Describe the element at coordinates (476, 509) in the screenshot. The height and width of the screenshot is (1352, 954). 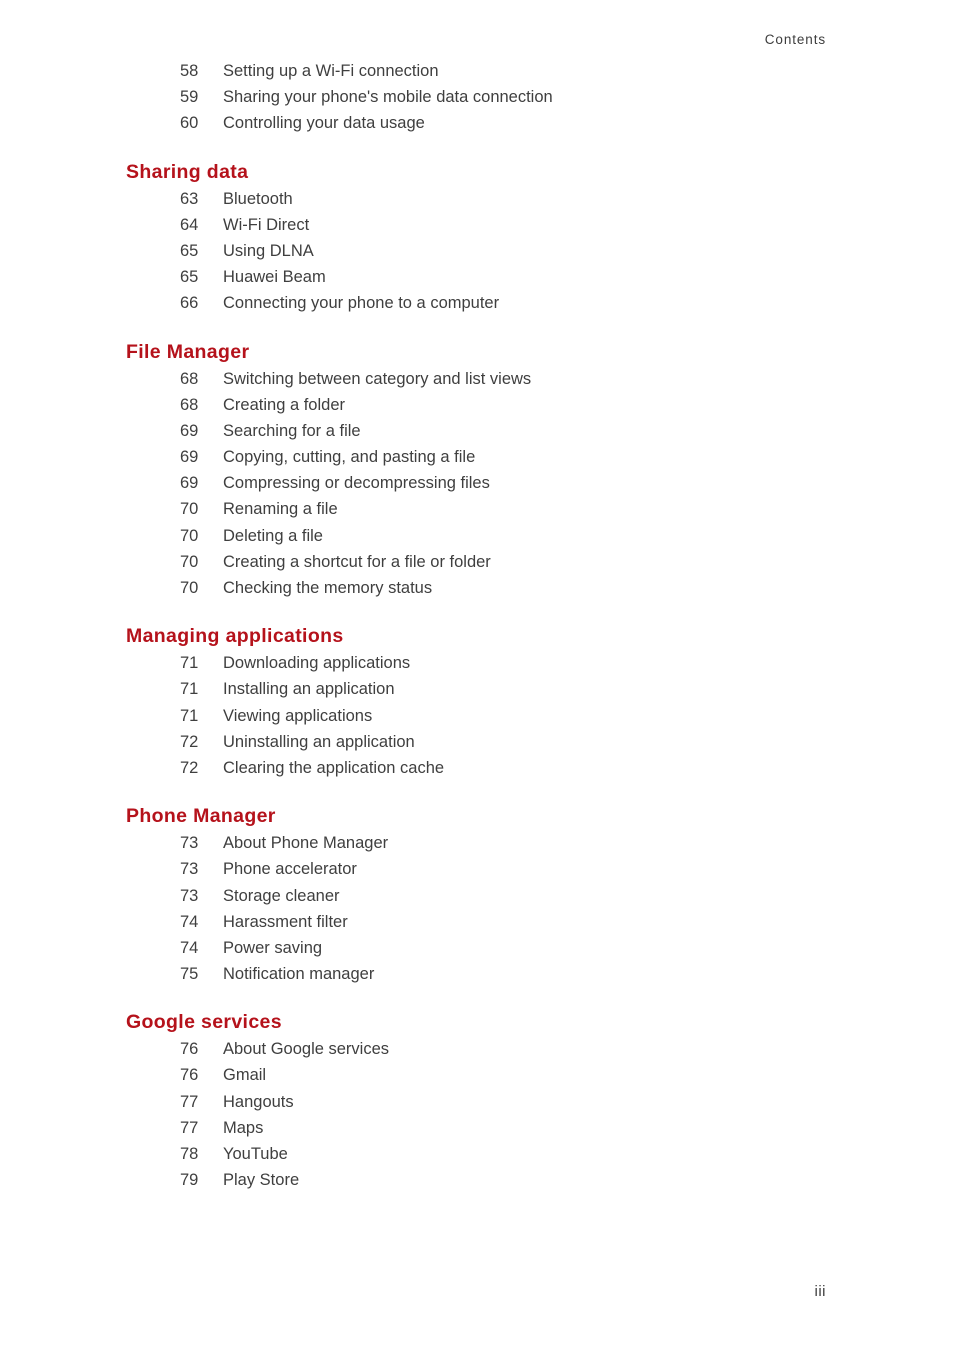
I see `toc-entry: 70 Renaming a file` at that location.